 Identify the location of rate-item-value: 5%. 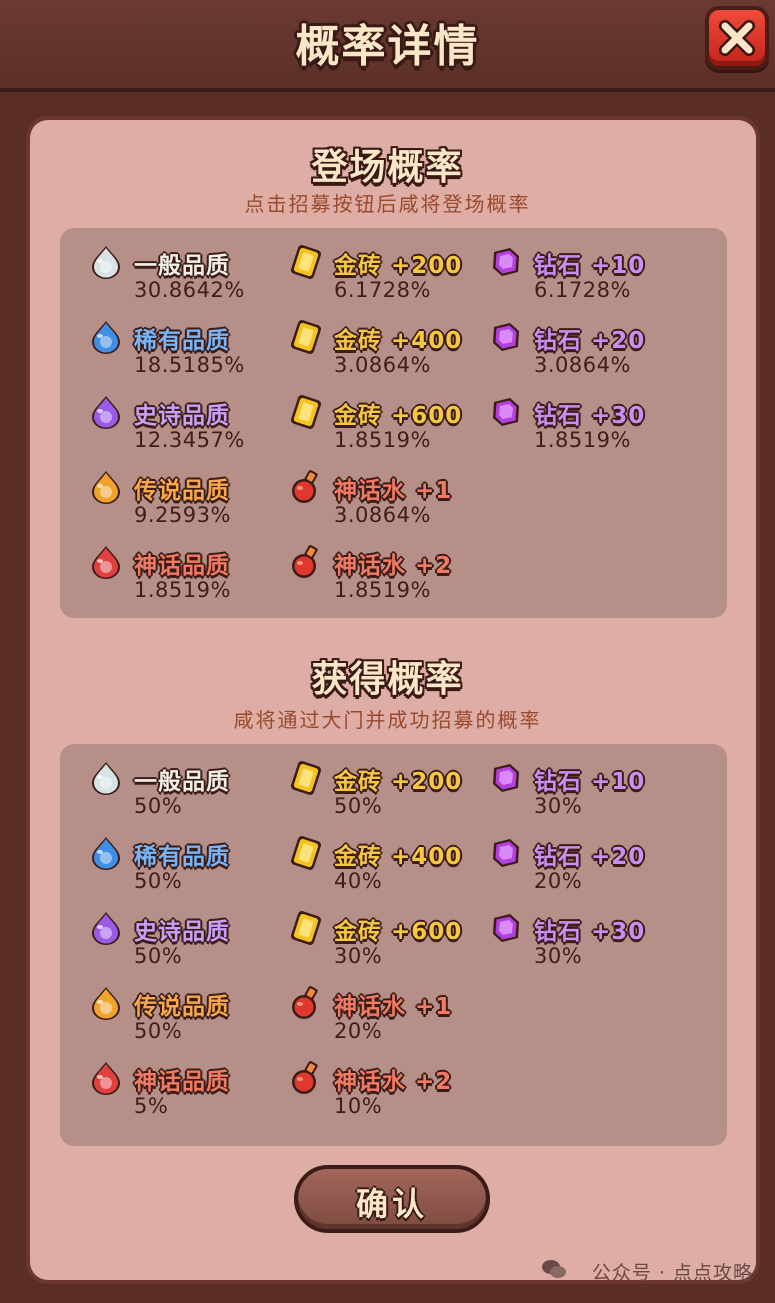
(151, 1106).